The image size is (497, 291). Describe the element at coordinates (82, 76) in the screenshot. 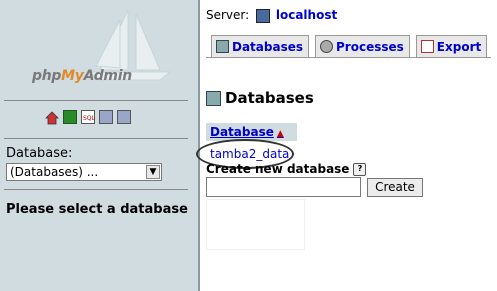

I see `logo-wordmark: phpMyAdmin` at that location.